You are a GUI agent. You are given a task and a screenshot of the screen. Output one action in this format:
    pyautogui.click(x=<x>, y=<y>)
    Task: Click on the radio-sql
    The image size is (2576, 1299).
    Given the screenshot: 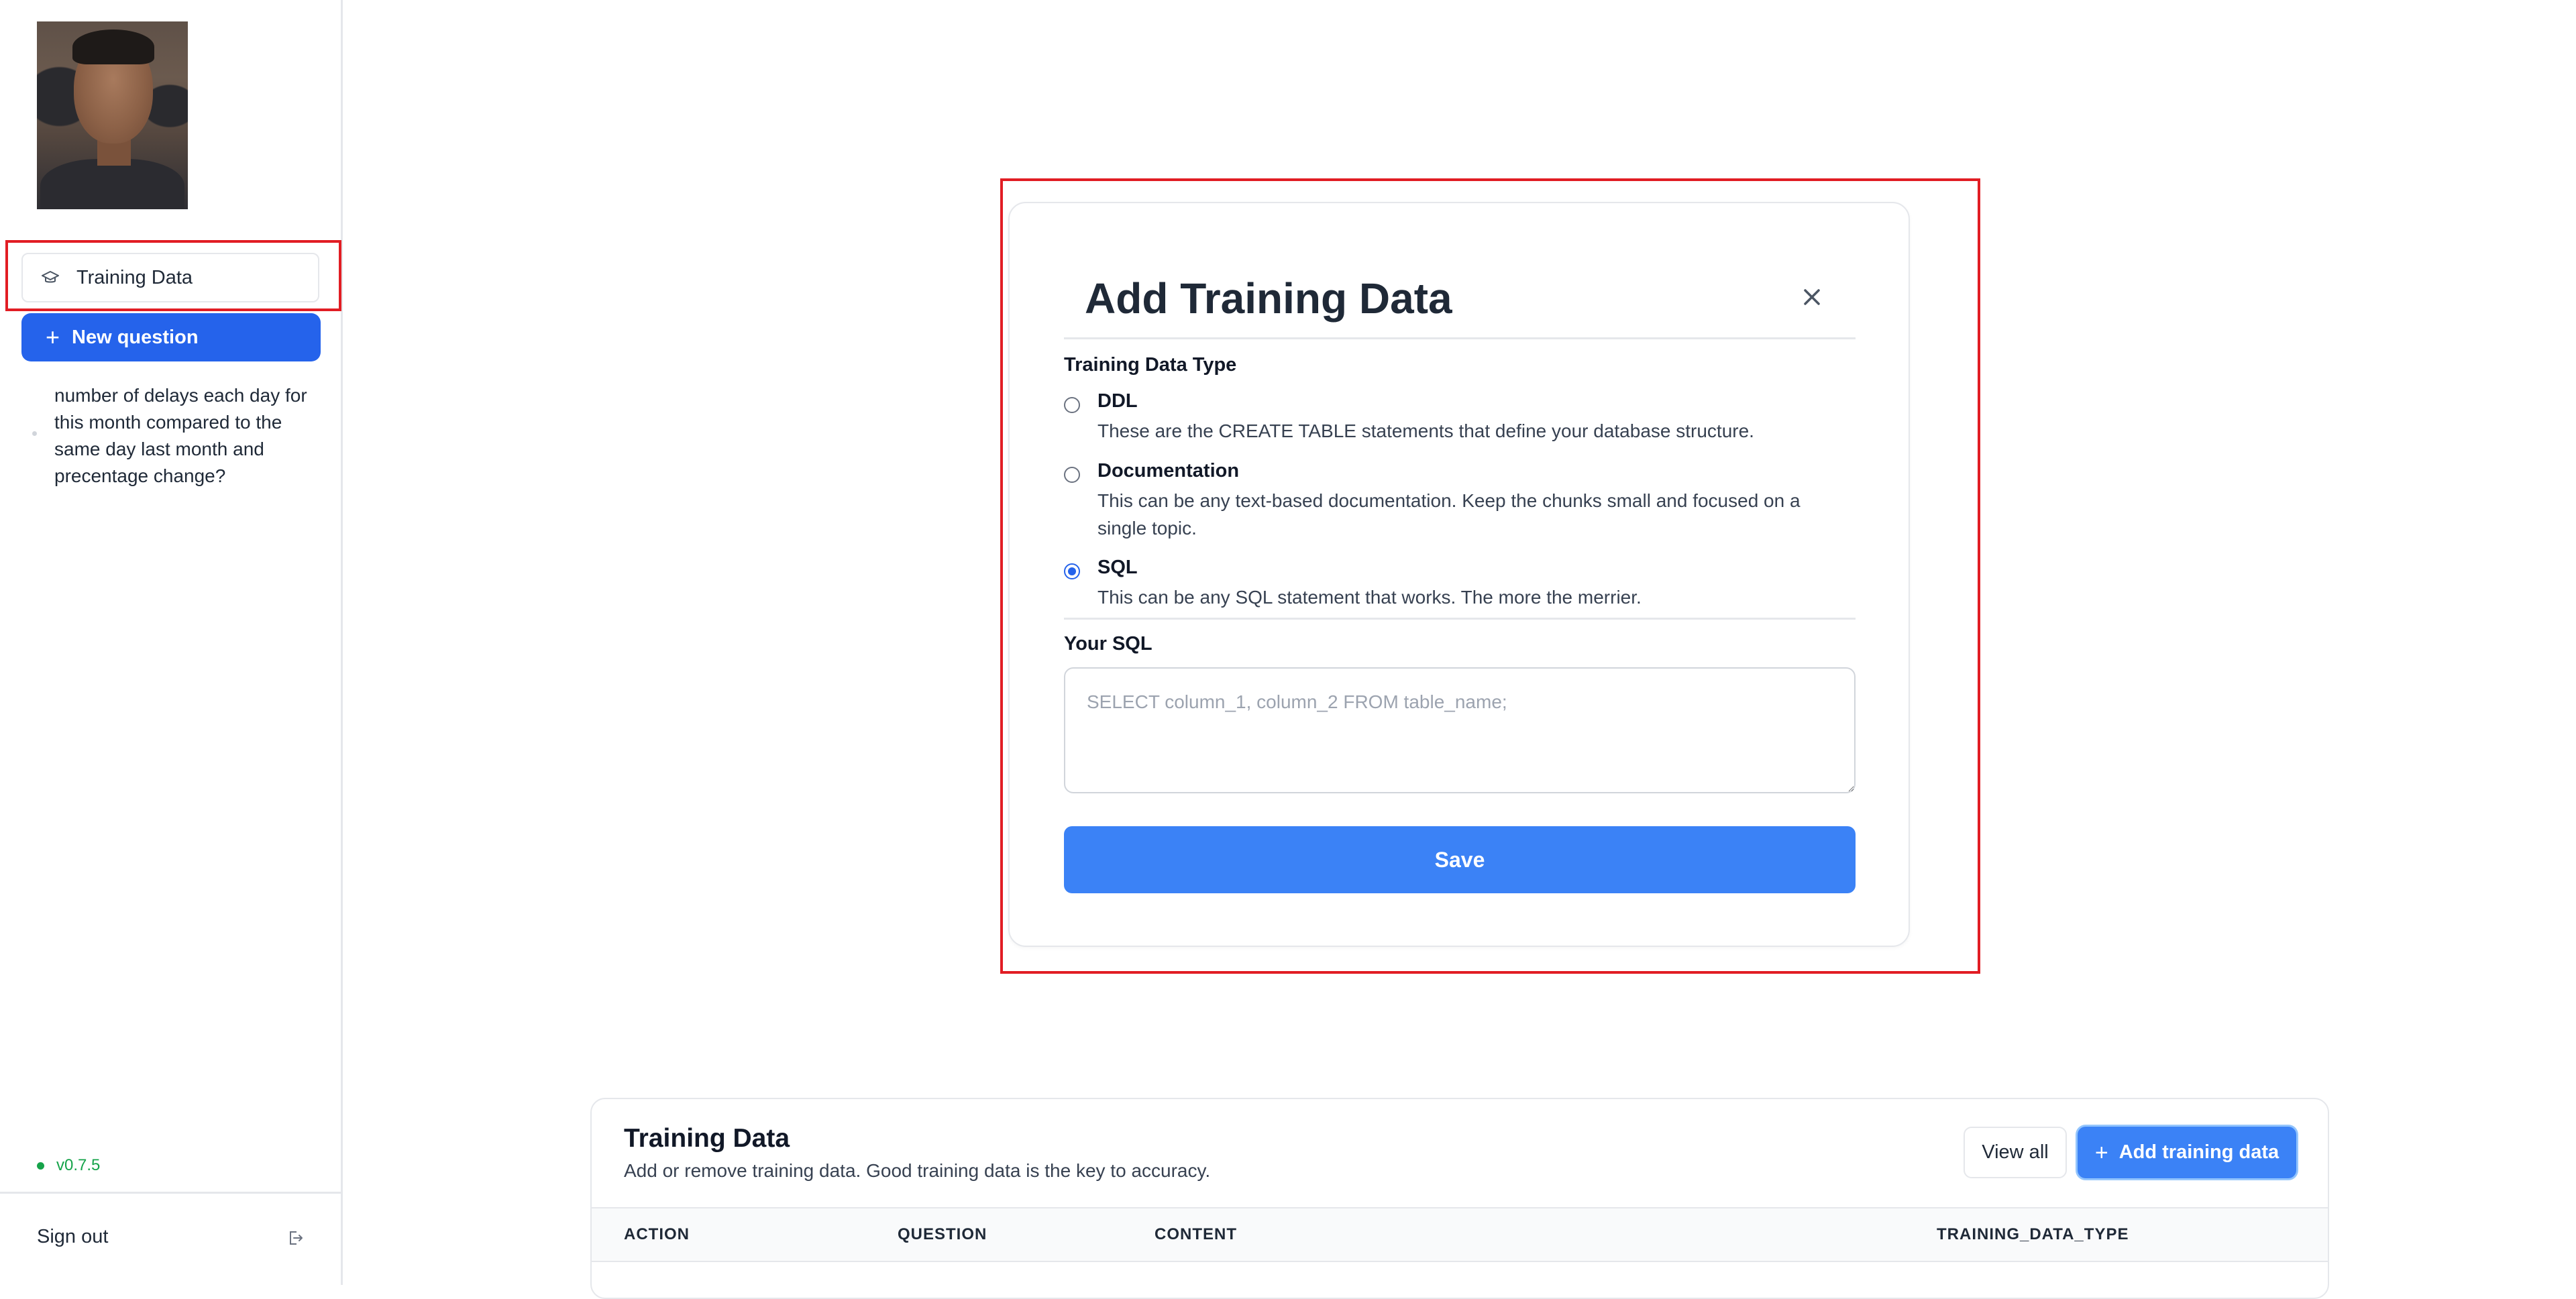 What is the action you would take?
    pyautogui.click(x=1072, y=571)
    